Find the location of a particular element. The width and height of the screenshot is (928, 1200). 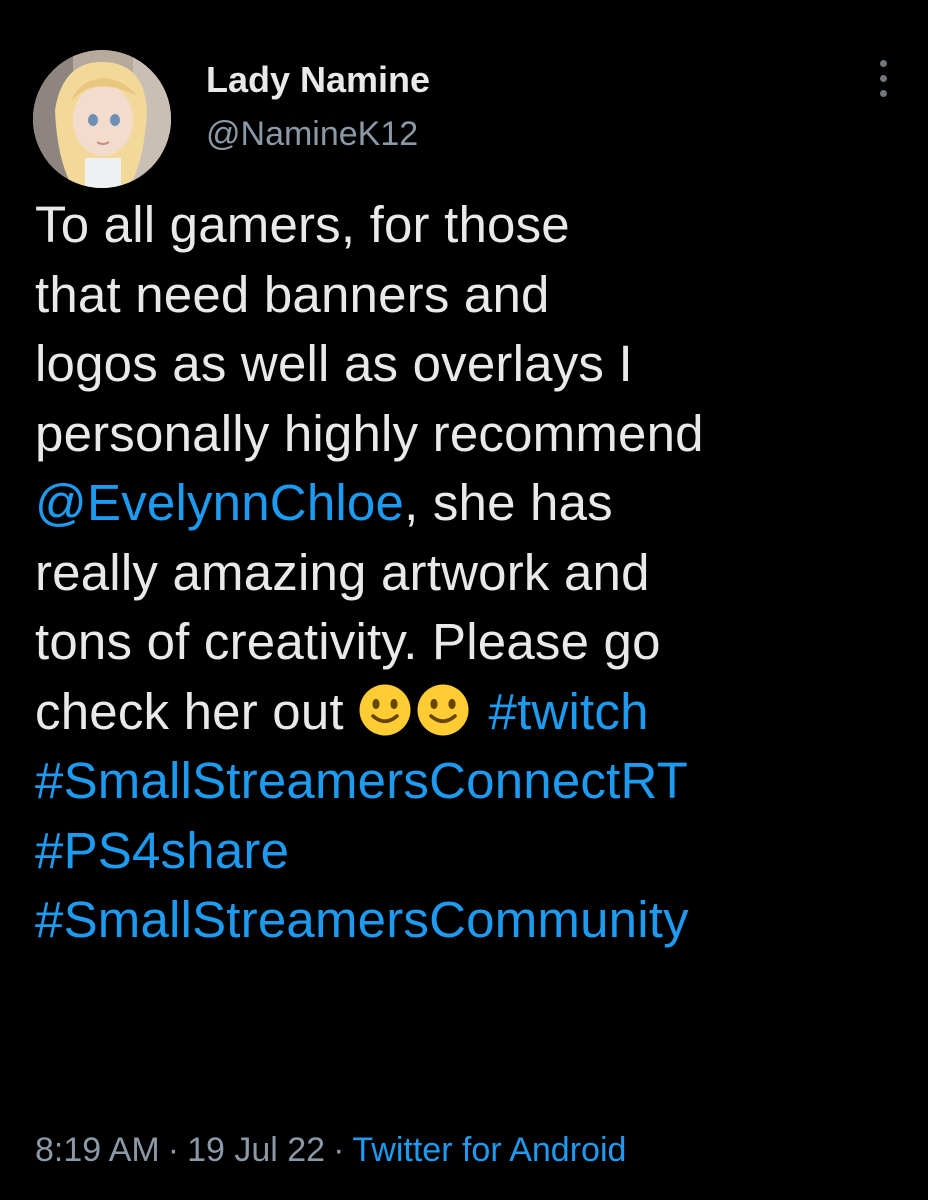

more-vertical-icon is located at coordinates (883, 83).